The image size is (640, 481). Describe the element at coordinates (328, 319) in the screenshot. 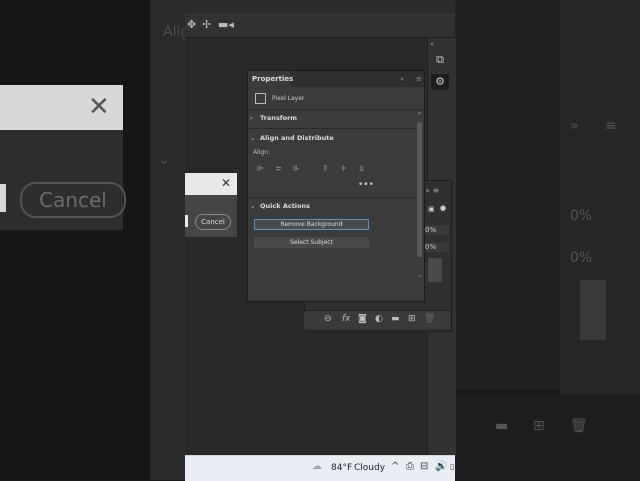

I see `link-icon: ⊖` at that location.